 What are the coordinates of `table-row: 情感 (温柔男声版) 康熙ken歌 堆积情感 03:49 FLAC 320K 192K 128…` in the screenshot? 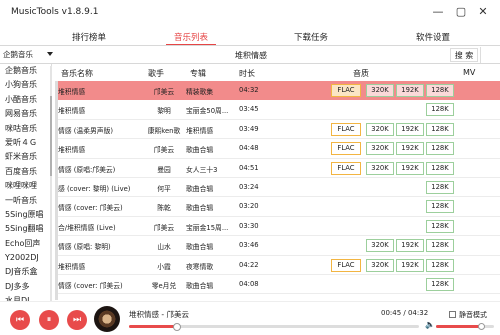 It's located at (279, 130).